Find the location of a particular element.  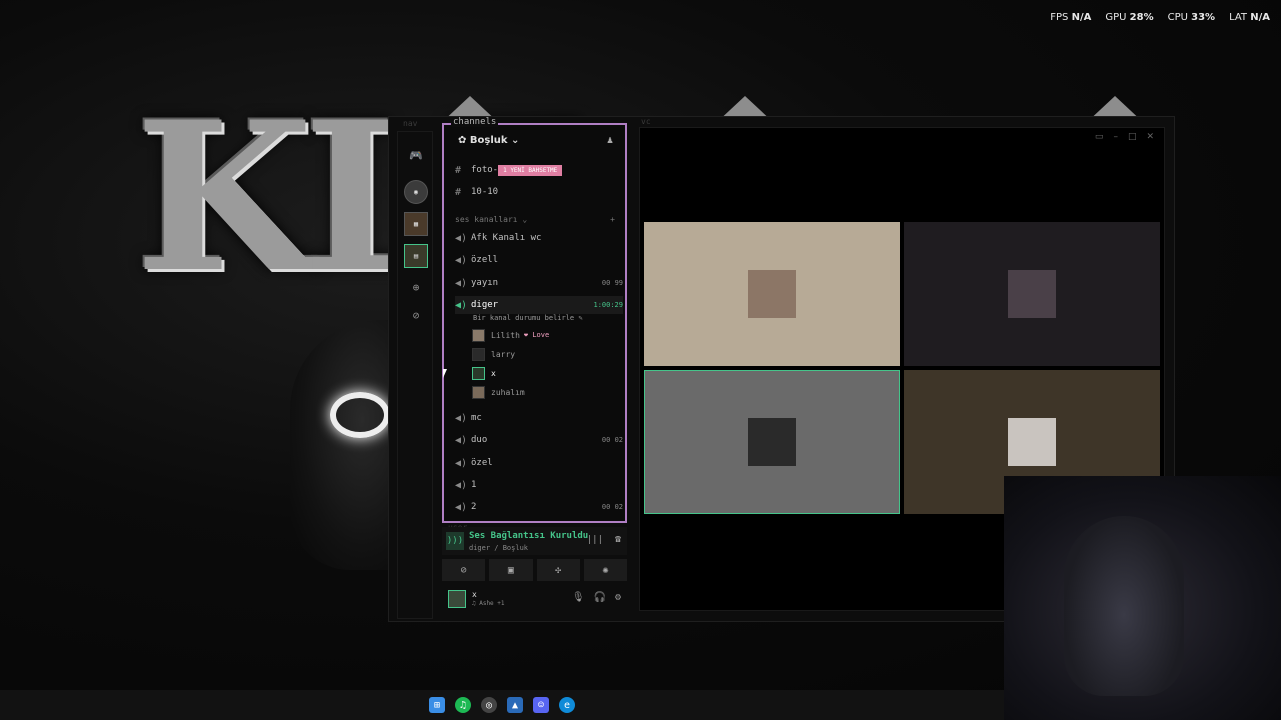

server-name: ✿ Boşluk ⌄ is located at coordinates (488, 140).